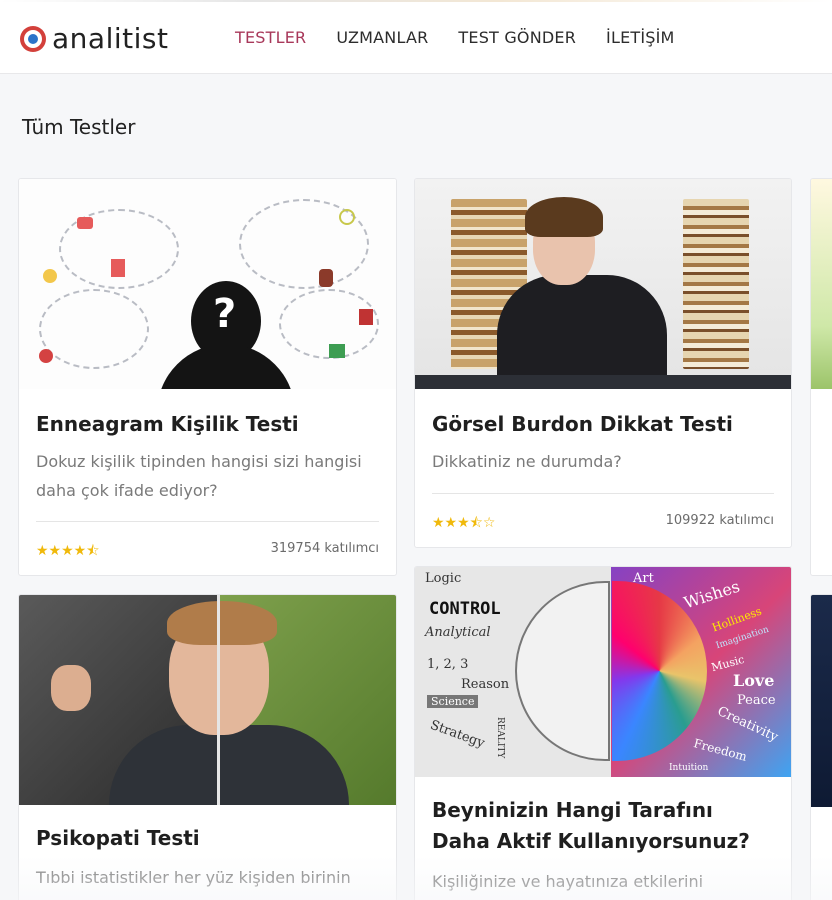 The image size is (832, 900). Describe the element at coordinates (517, 37) in the screenshot. I see `nav-item-submit-test: TEST GÖNDER` at that location.